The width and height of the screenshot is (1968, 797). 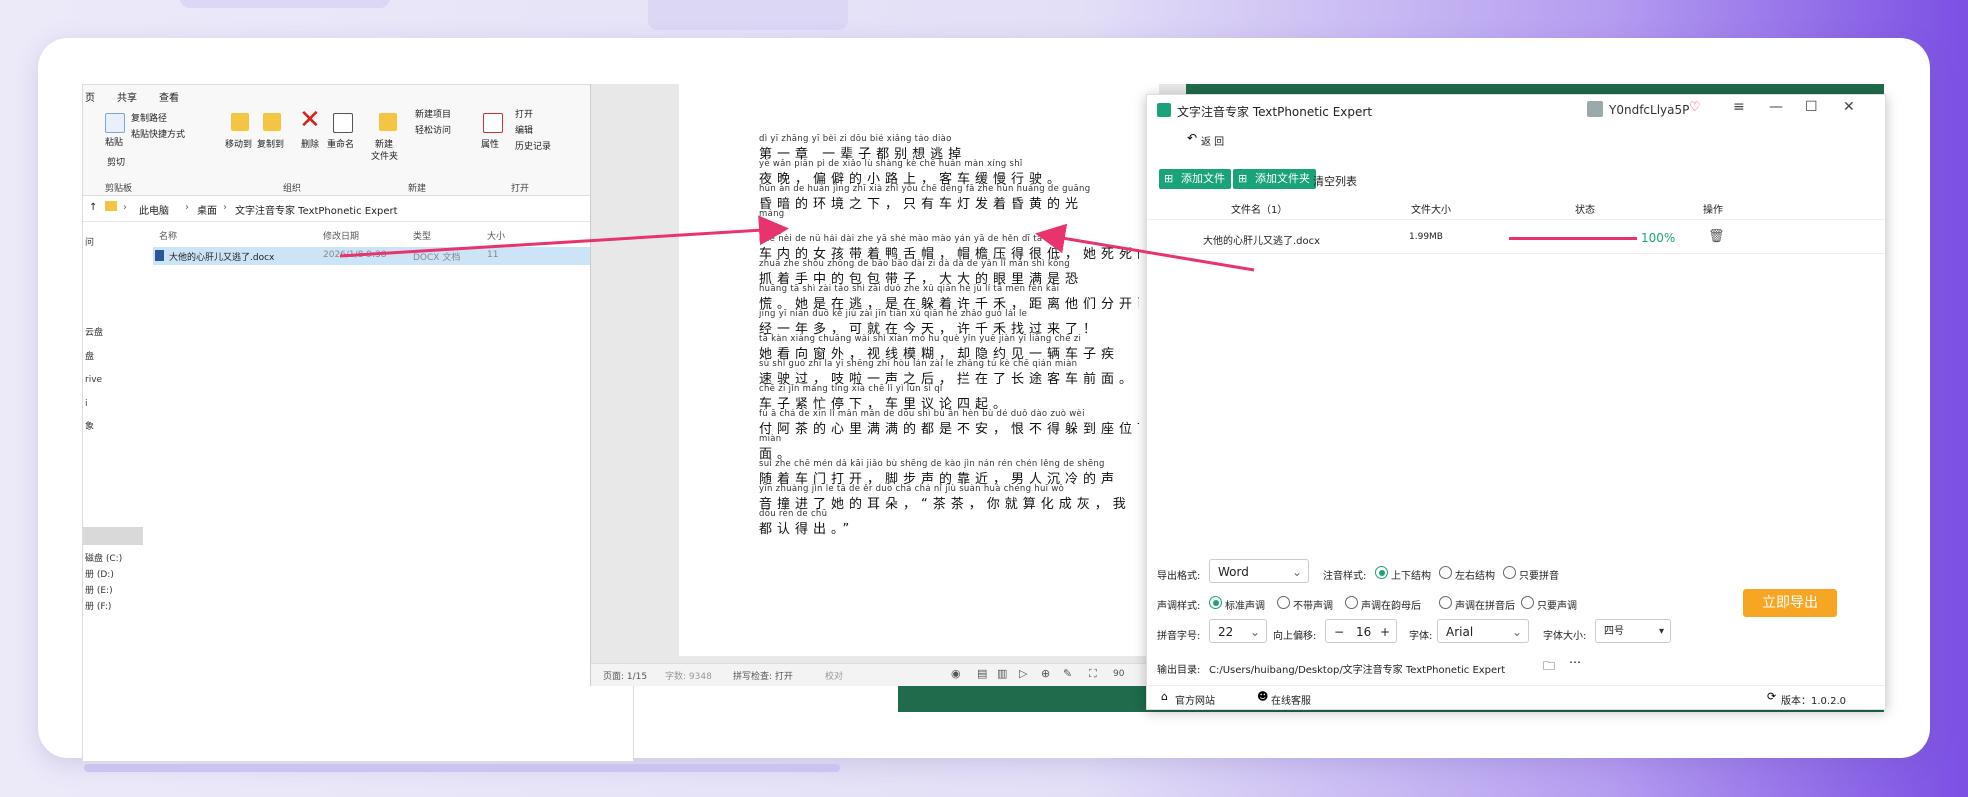 I want to click on annotation-arrows, so click(x=797, y=243).